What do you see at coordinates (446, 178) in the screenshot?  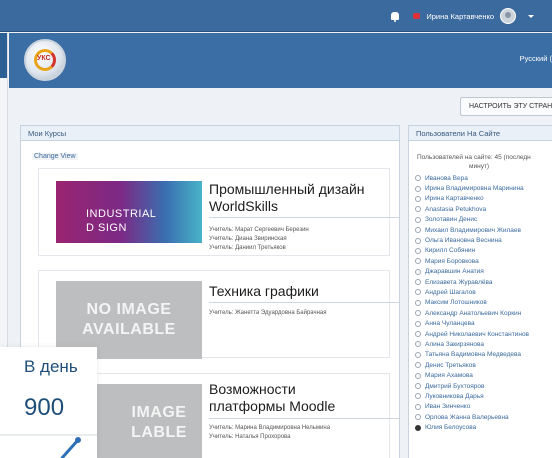 I see `online-user-name: Иванова Вера` at bounding box center [446, 178].